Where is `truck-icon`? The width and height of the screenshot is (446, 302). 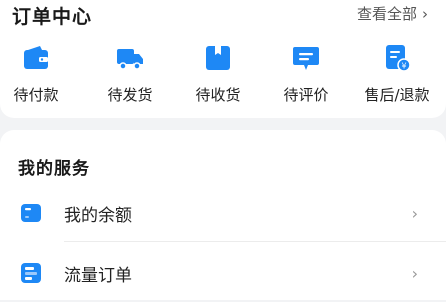 truck-icon is located at coordinates (130, 59).